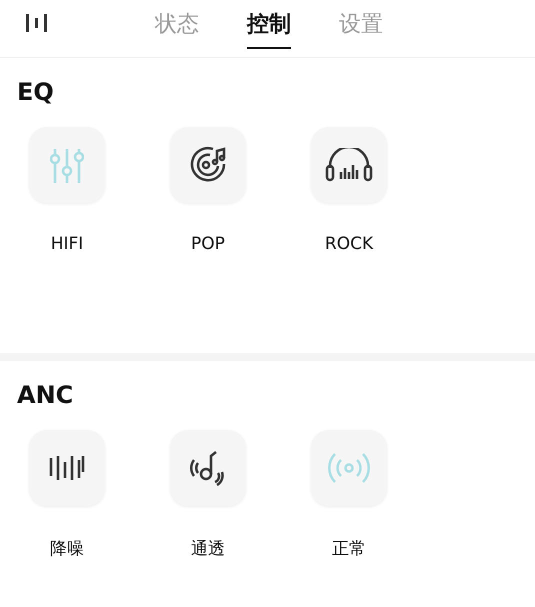  I want to click on broadcast-icon, so click(349, 468).